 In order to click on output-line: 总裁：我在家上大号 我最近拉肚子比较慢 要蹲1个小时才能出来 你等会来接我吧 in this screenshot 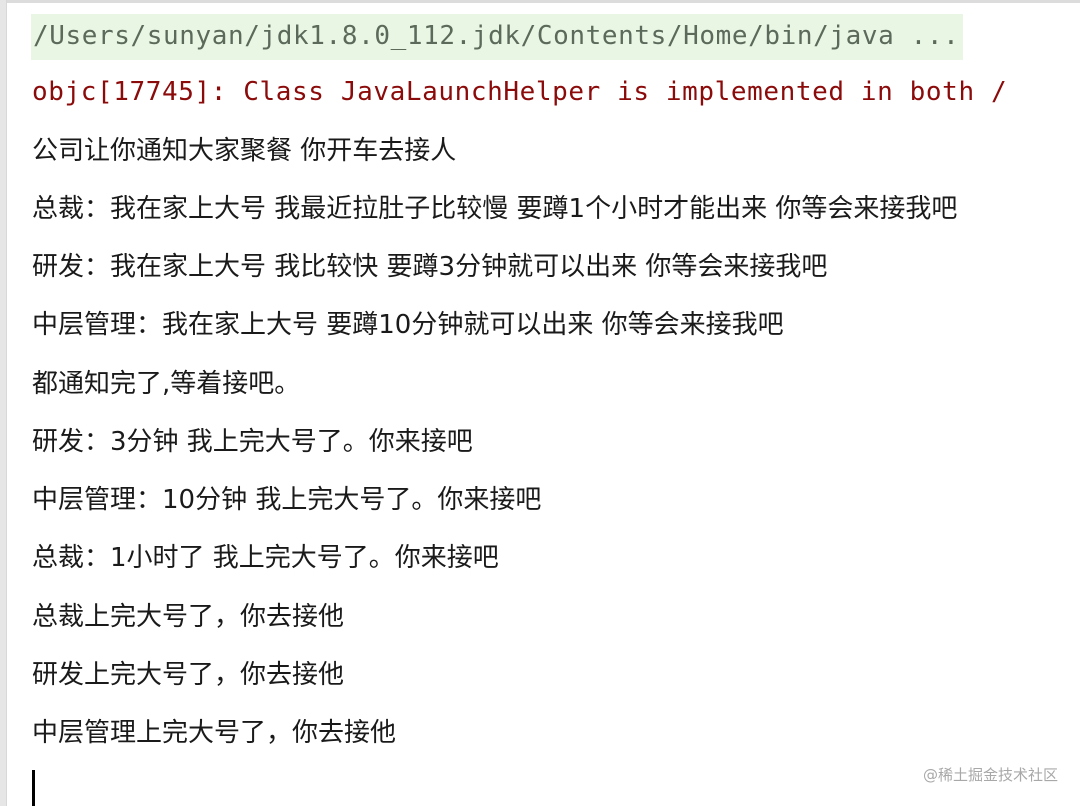, I will do `click(495, 209)`.